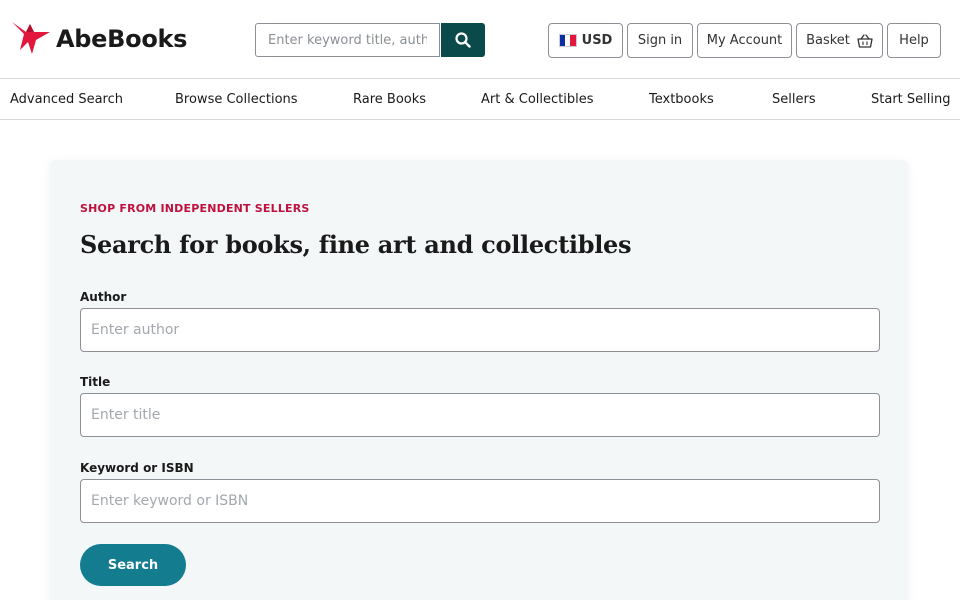 Image resolution: width=960 pixels, height=600 pixels. What do you see at coordinates (865, 40) in the screenshot?
I see `basket-icon` at bounding box center [865, 40].